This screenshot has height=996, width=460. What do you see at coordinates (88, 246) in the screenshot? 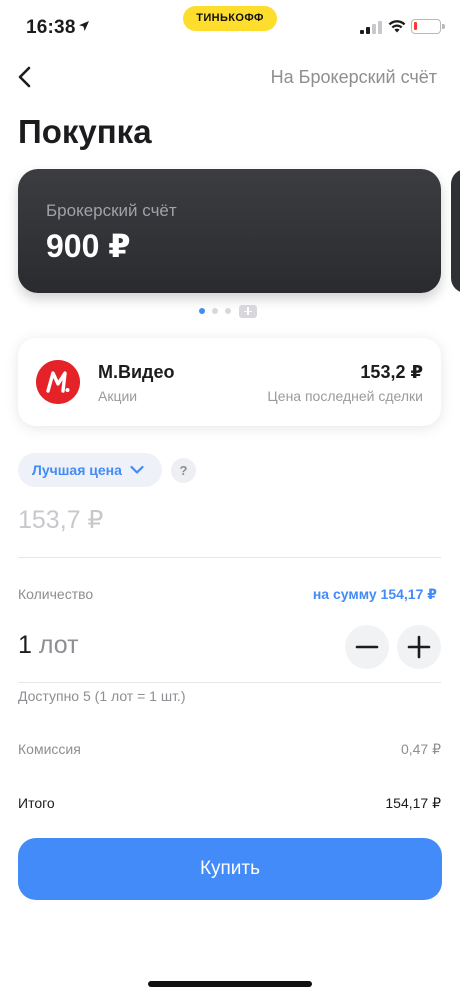
I see `account-balance: 900 ₽` at bounding box center [88, 246].